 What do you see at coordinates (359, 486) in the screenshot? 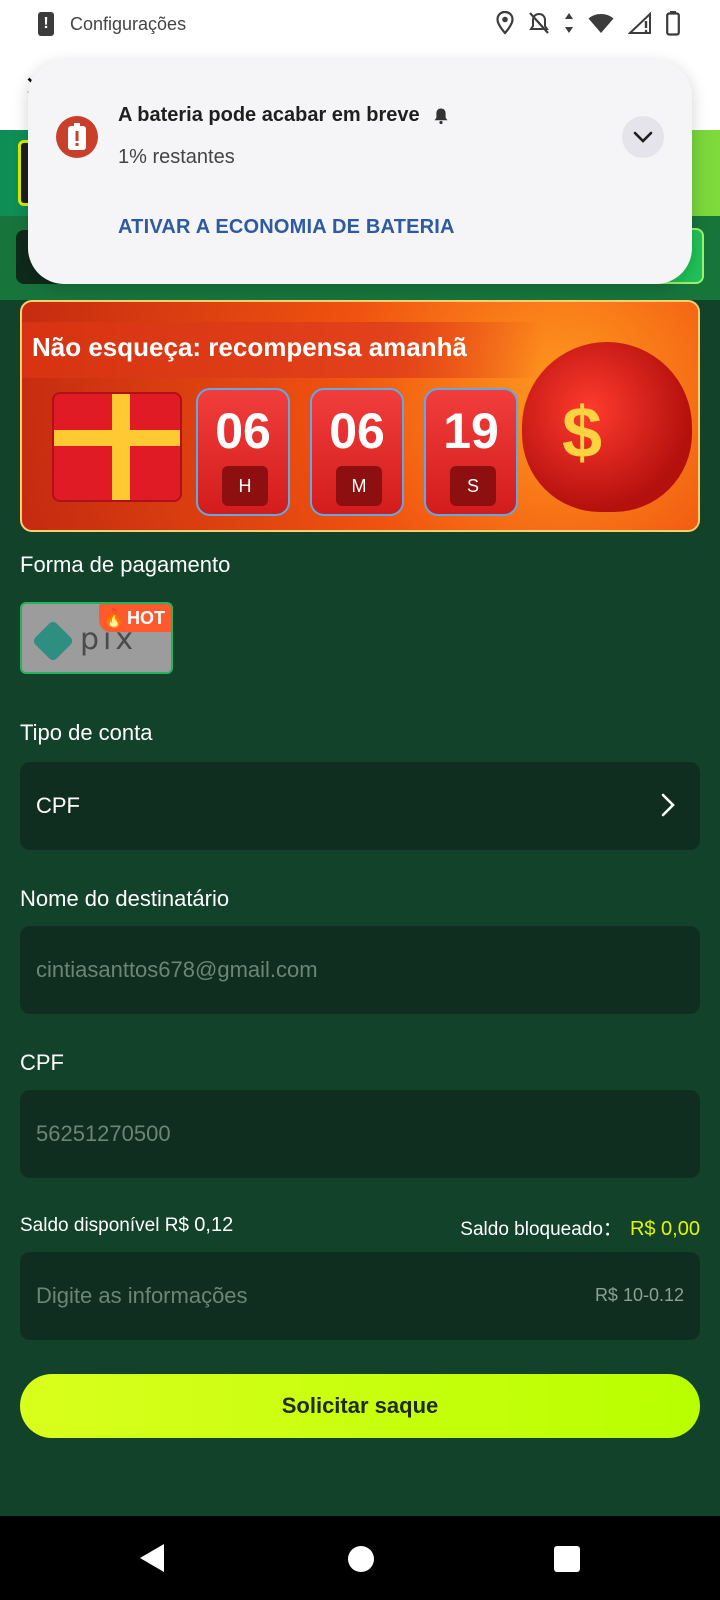
I see `timer-minutes-unit: M` at bounding box center [359, 486].